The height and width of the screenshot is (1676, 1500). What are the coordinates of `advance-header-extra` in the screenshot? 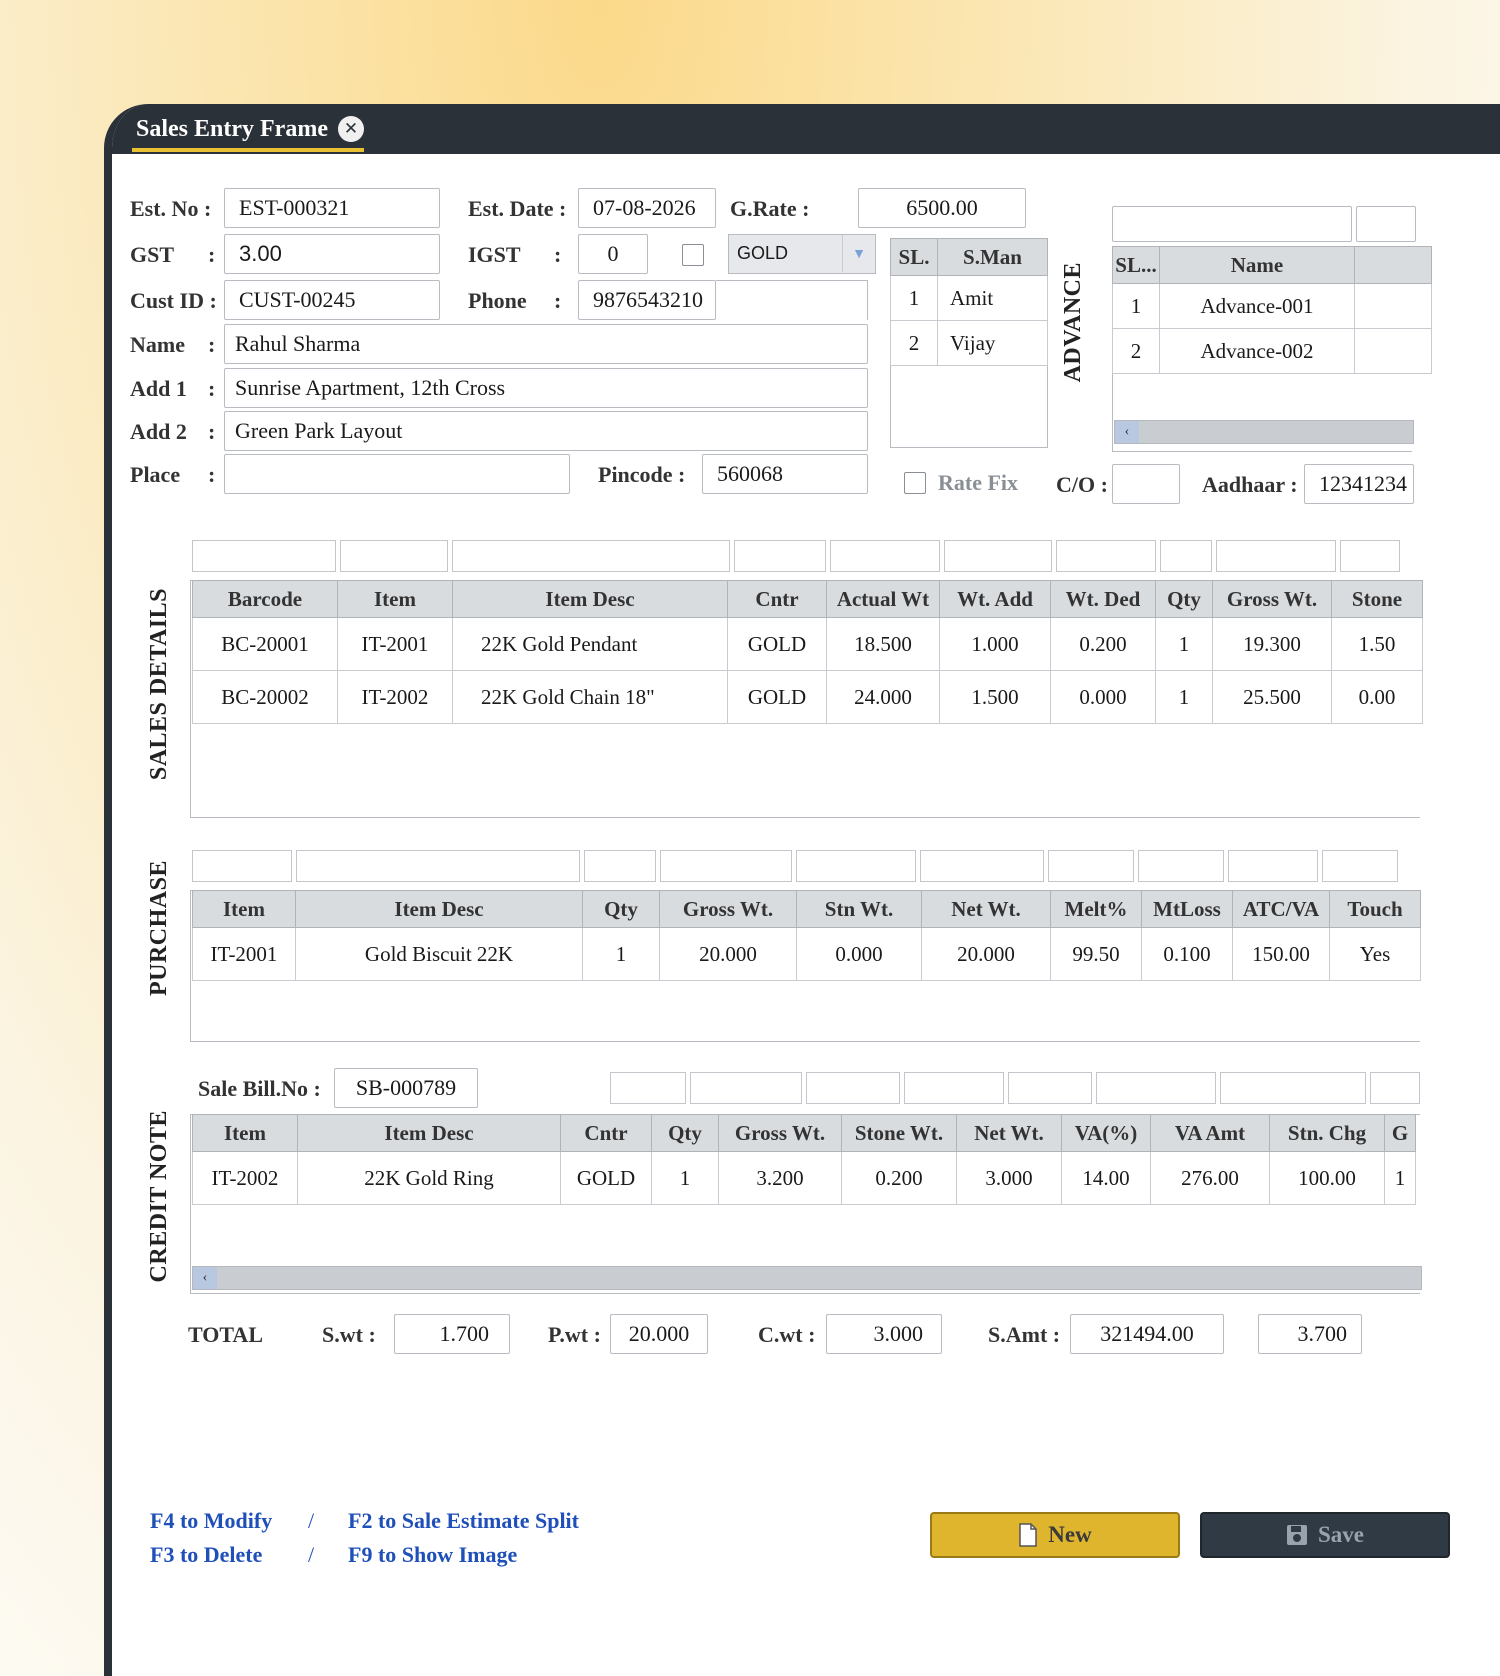 It's located at (1393, 265).